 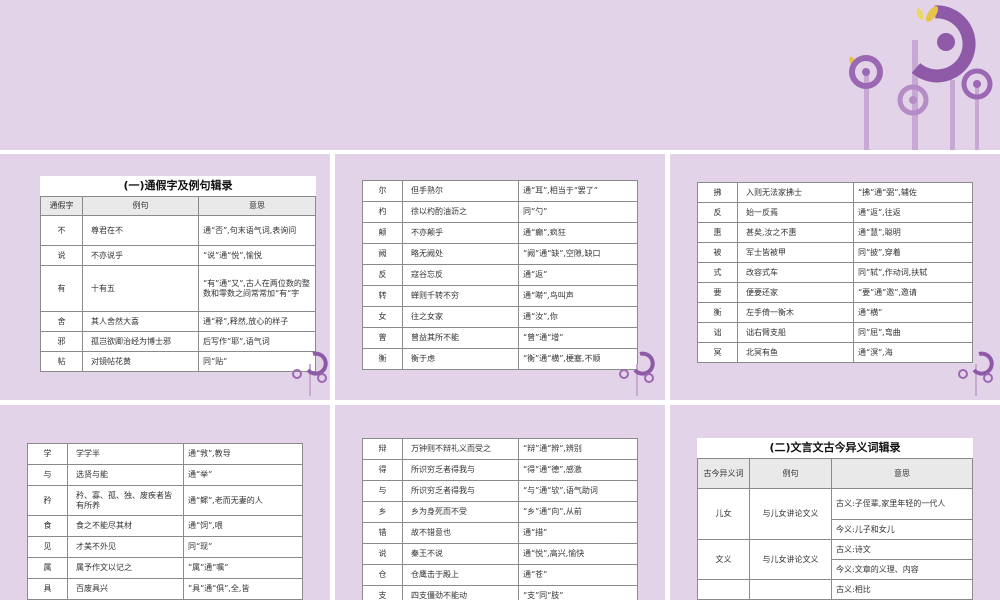 What do you see at coordinates (717, 352) in the screenshot?
I see `word-cell: 冥` at bounding box center [717, 352].